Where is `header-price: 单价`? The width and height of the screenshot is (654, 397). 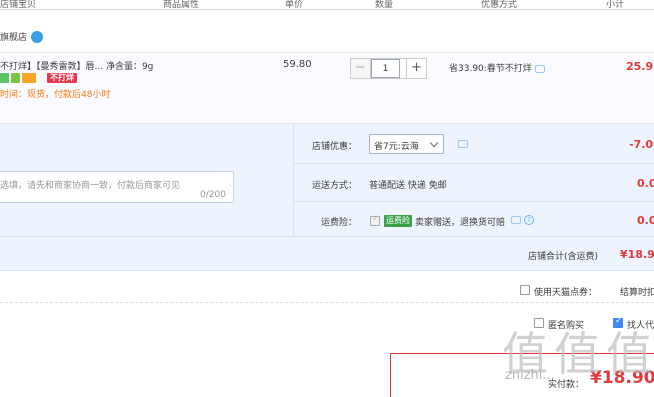 header-price: 单价 is located at coordinates (294, 5).